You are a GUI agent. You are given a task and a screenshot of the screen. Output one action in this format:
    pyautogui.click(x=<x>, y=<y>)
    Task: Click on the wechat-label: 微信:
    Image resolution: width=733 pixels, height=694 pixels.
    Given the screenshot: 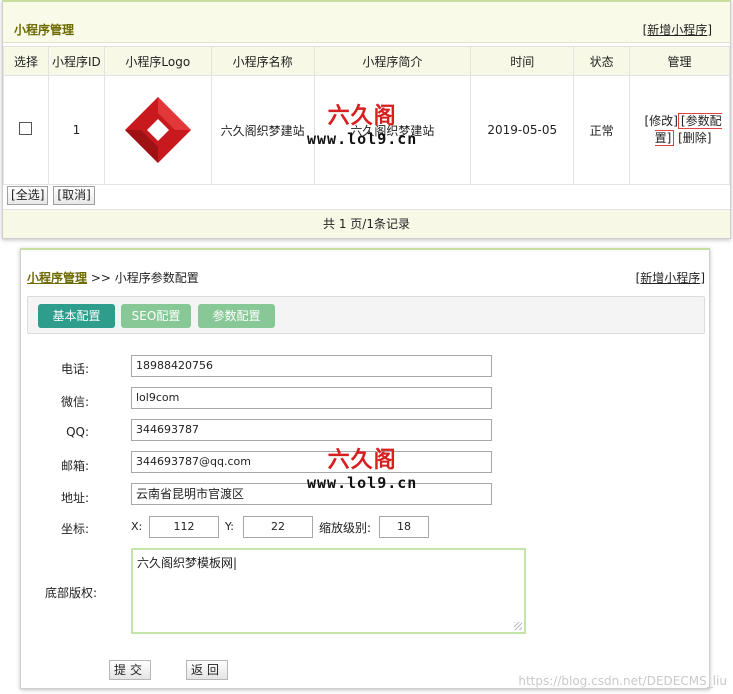 What is the action you would take?
    pyautogui.click(x=74, y=402)
    